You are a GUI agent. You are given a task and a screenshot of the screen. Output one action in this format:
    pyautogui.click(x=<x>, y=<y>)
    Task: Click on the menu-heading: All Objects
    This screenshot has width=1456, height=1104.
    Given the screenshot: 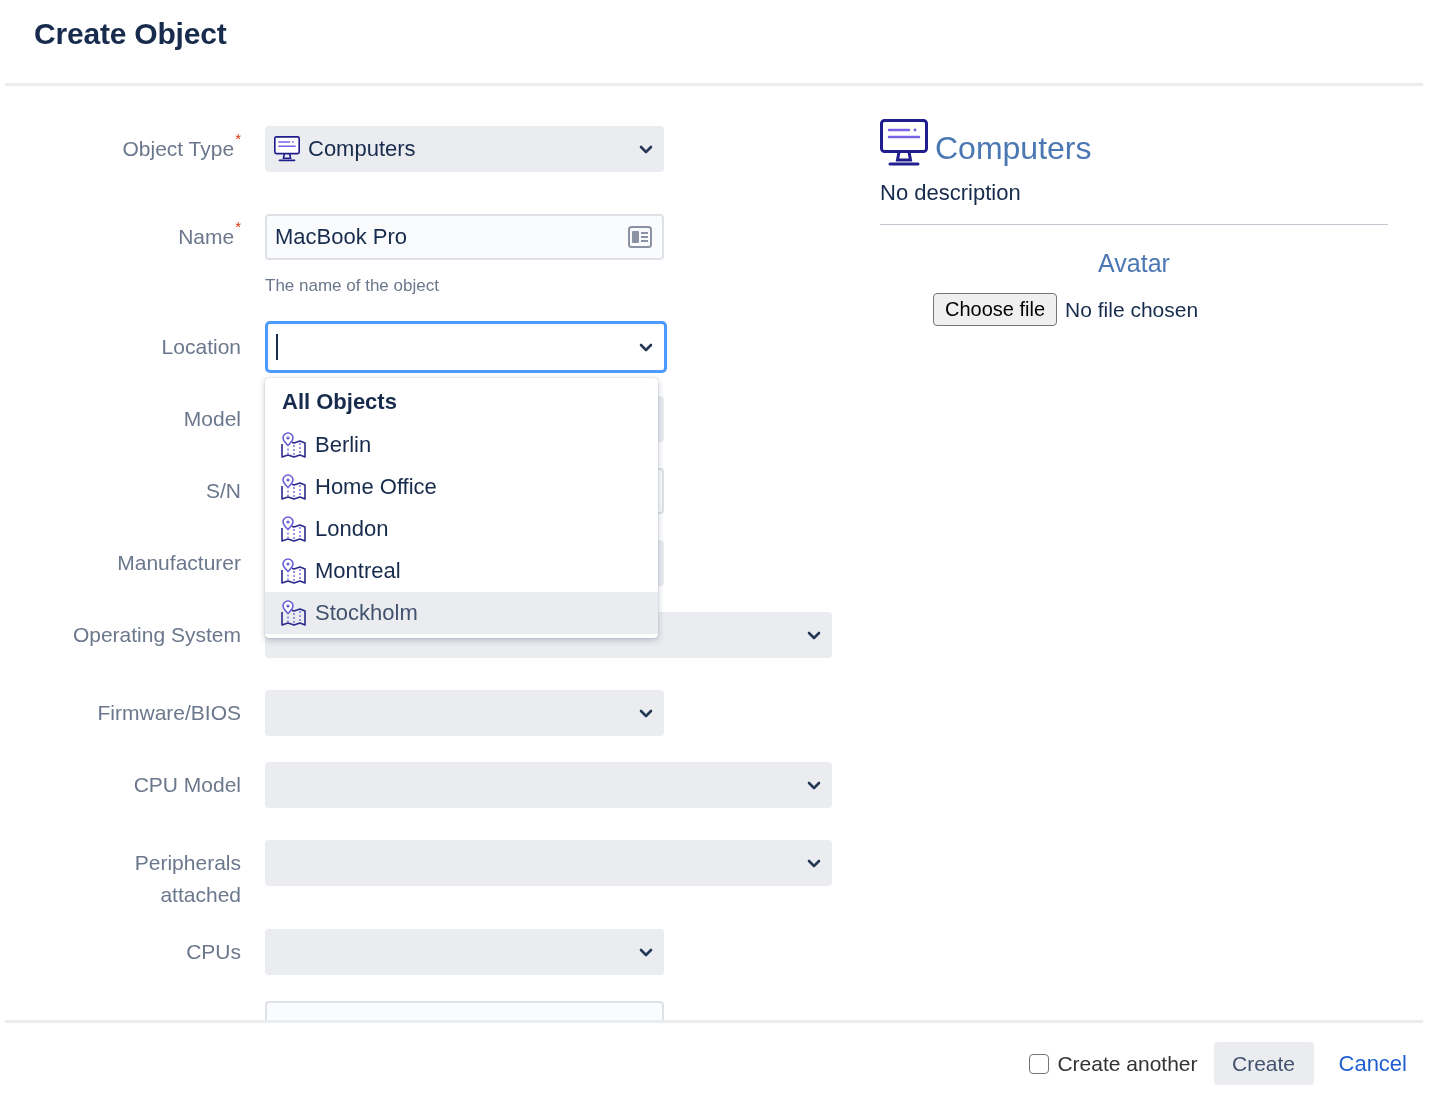 What is the action you would take?
    pyautogui.click(x=339, y=402)
    